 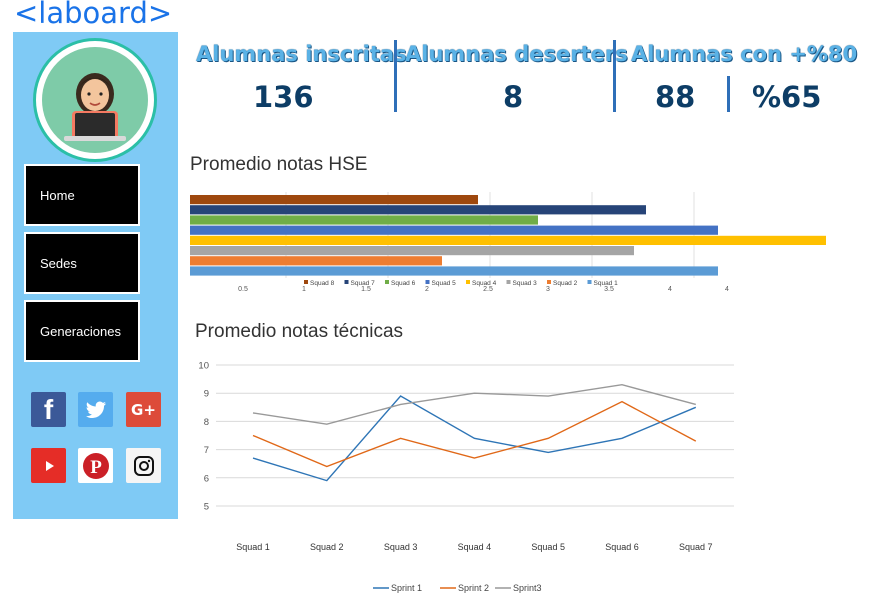 I want to click on svg-text: P, so click(x=96, y=467).